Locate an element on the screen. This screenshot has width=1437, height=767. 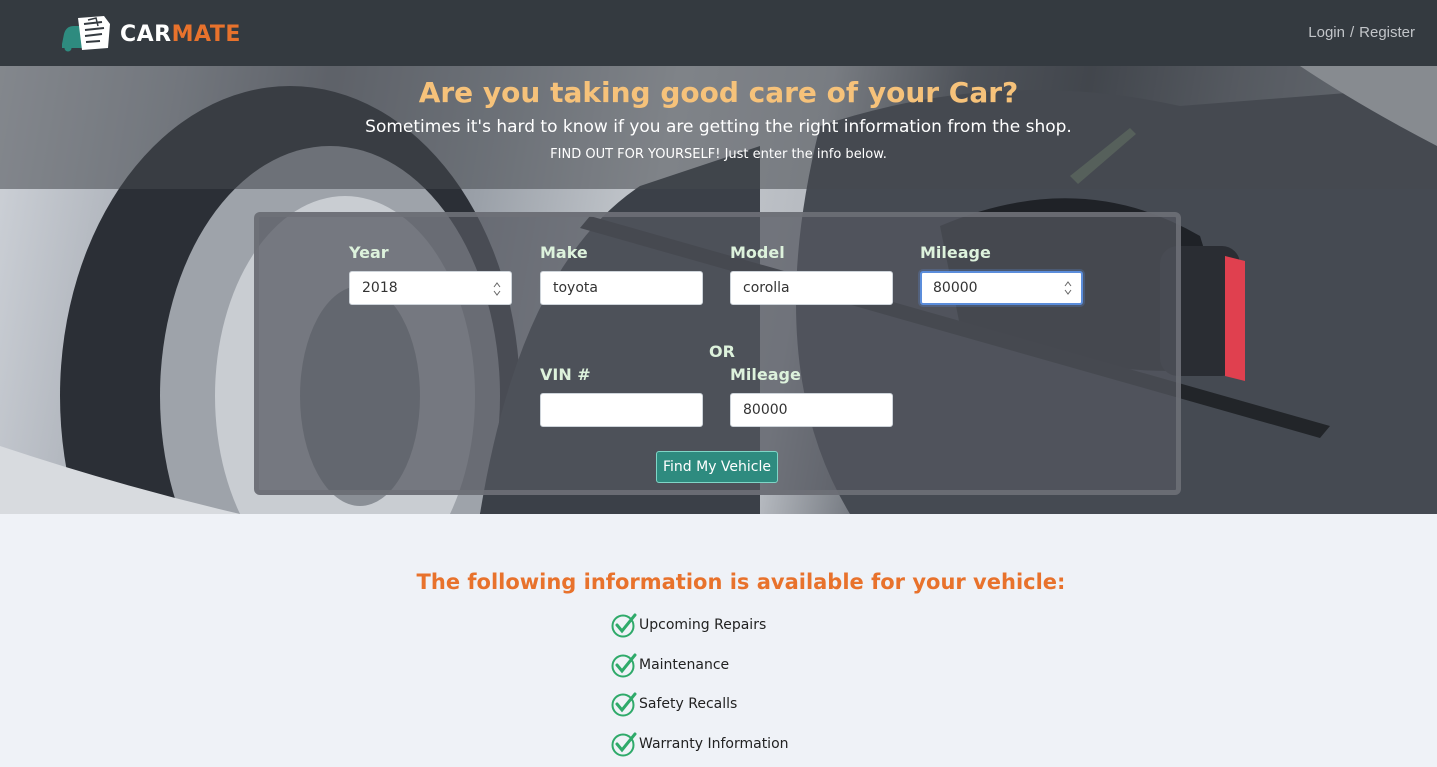
or-divider: OR is located at coordinates (722, 351).